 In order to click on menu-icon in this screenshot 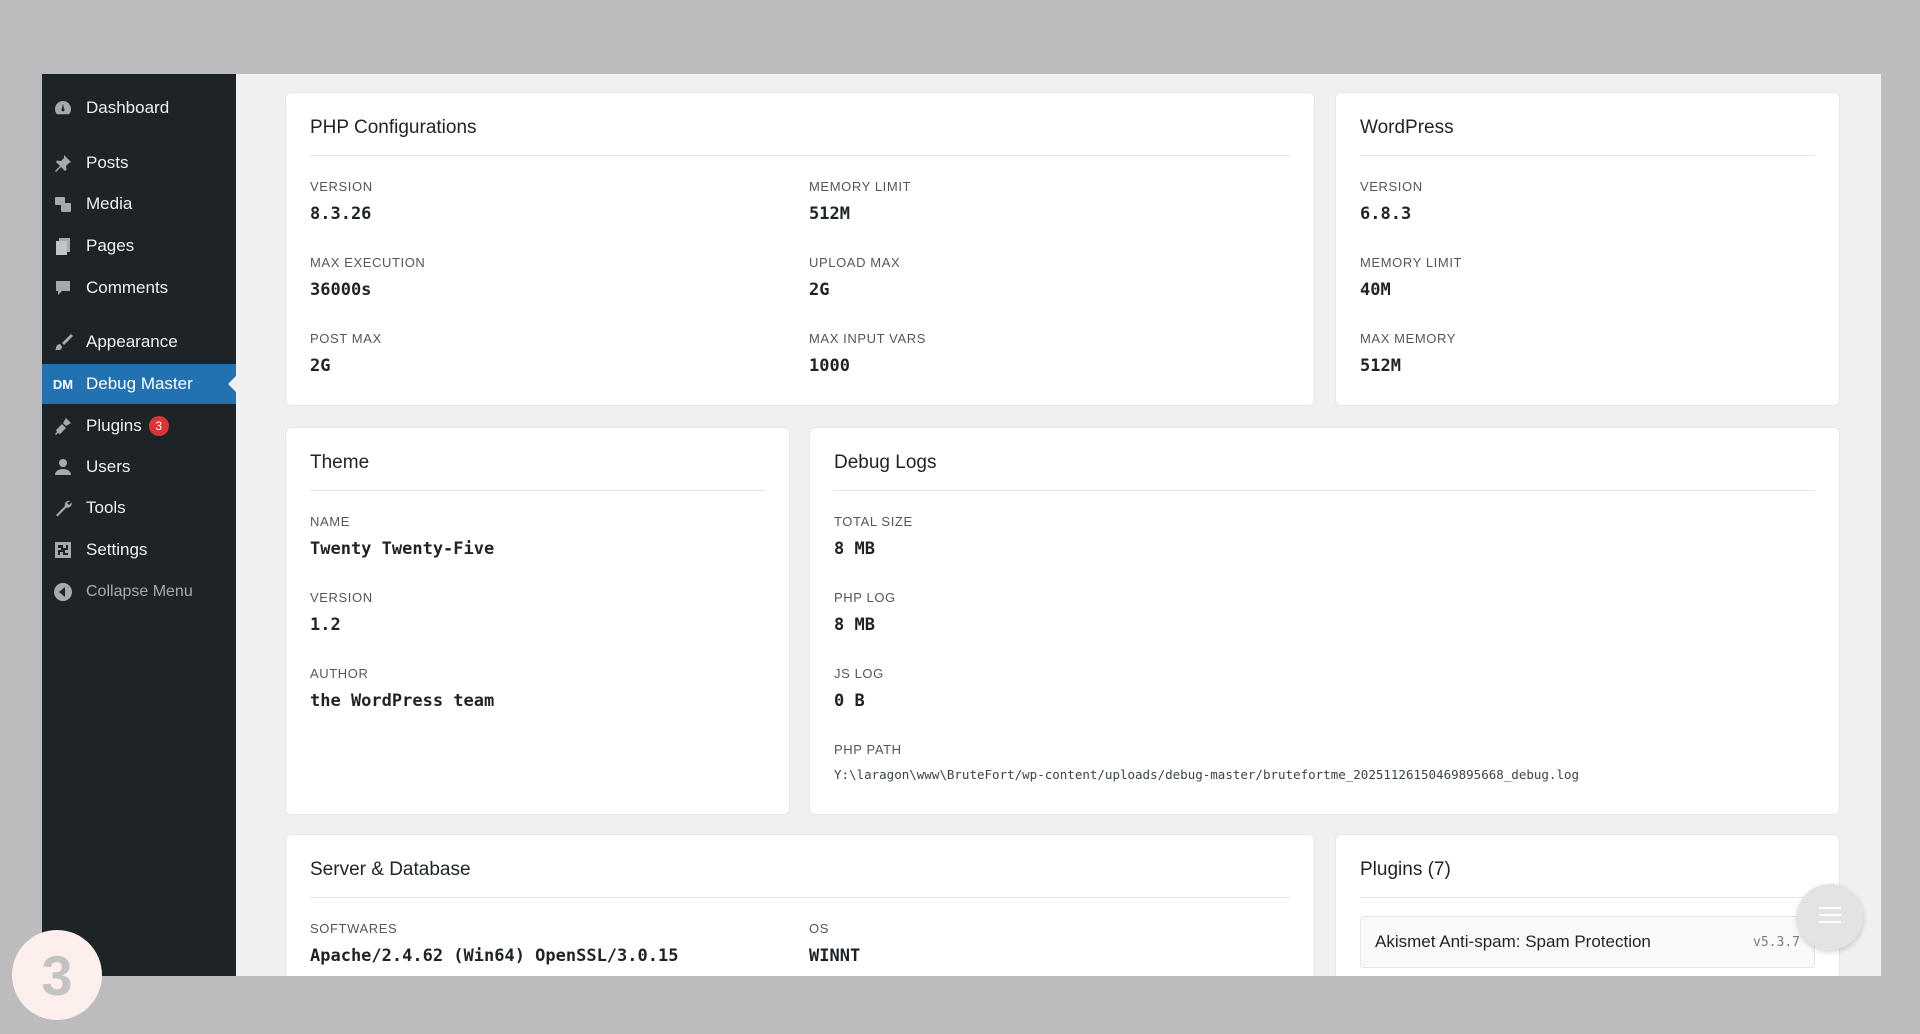, I will do `click(1830, 917)`.